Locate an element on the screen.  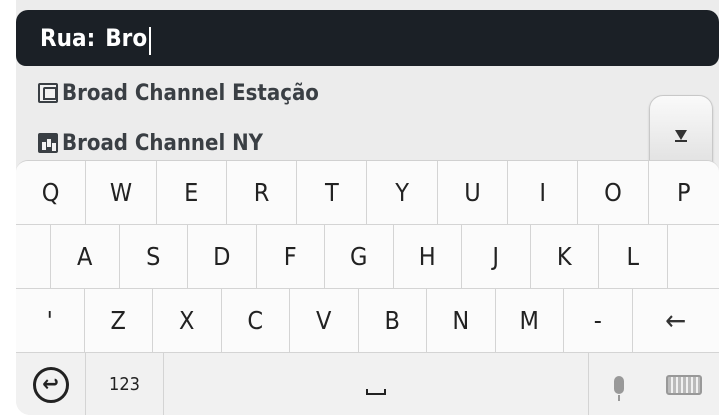
result-text: Broad Channel NY is located at coordinates (162, 143).